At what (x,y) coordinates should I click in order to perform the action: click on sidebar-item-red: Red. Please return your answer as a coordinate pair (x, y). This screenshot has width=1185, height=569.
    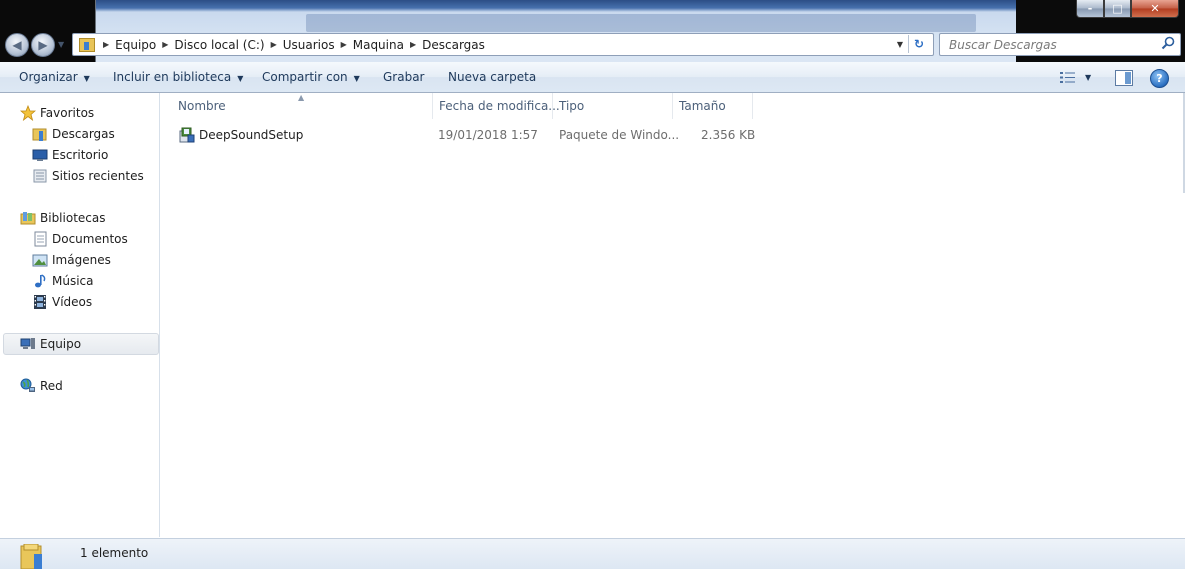
    Looking at the image, I should click on (41, 386).